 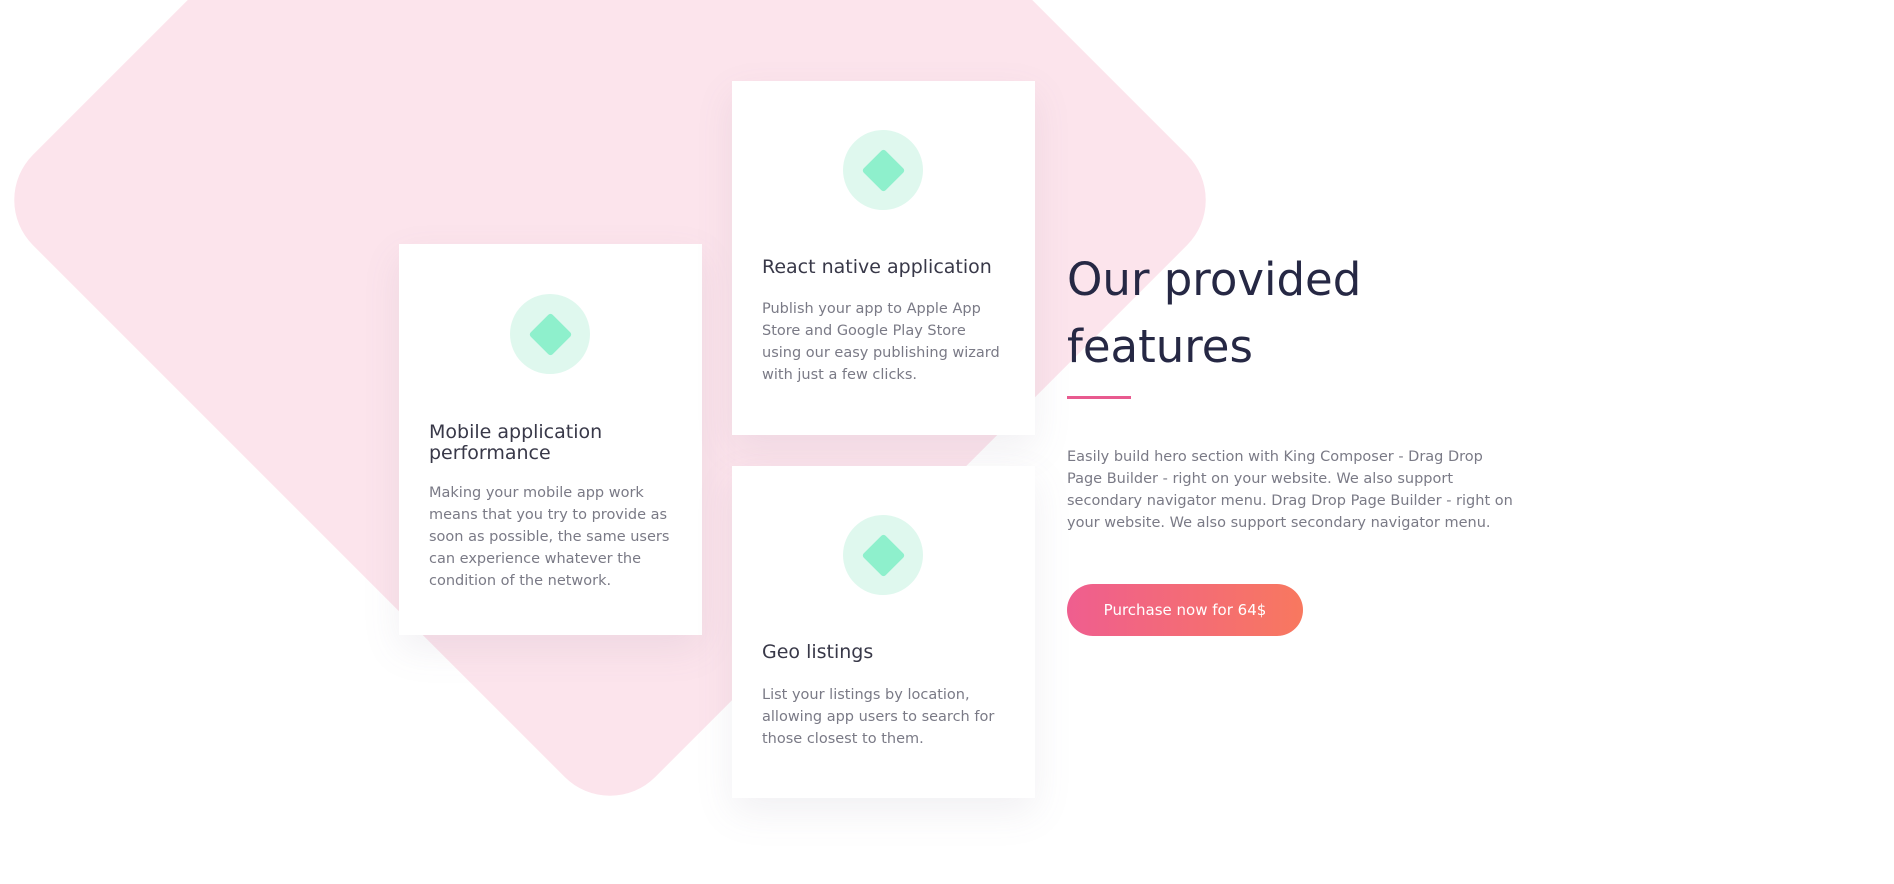 I want to click on feature-card-title: React native application, so click(x=877, y=267).